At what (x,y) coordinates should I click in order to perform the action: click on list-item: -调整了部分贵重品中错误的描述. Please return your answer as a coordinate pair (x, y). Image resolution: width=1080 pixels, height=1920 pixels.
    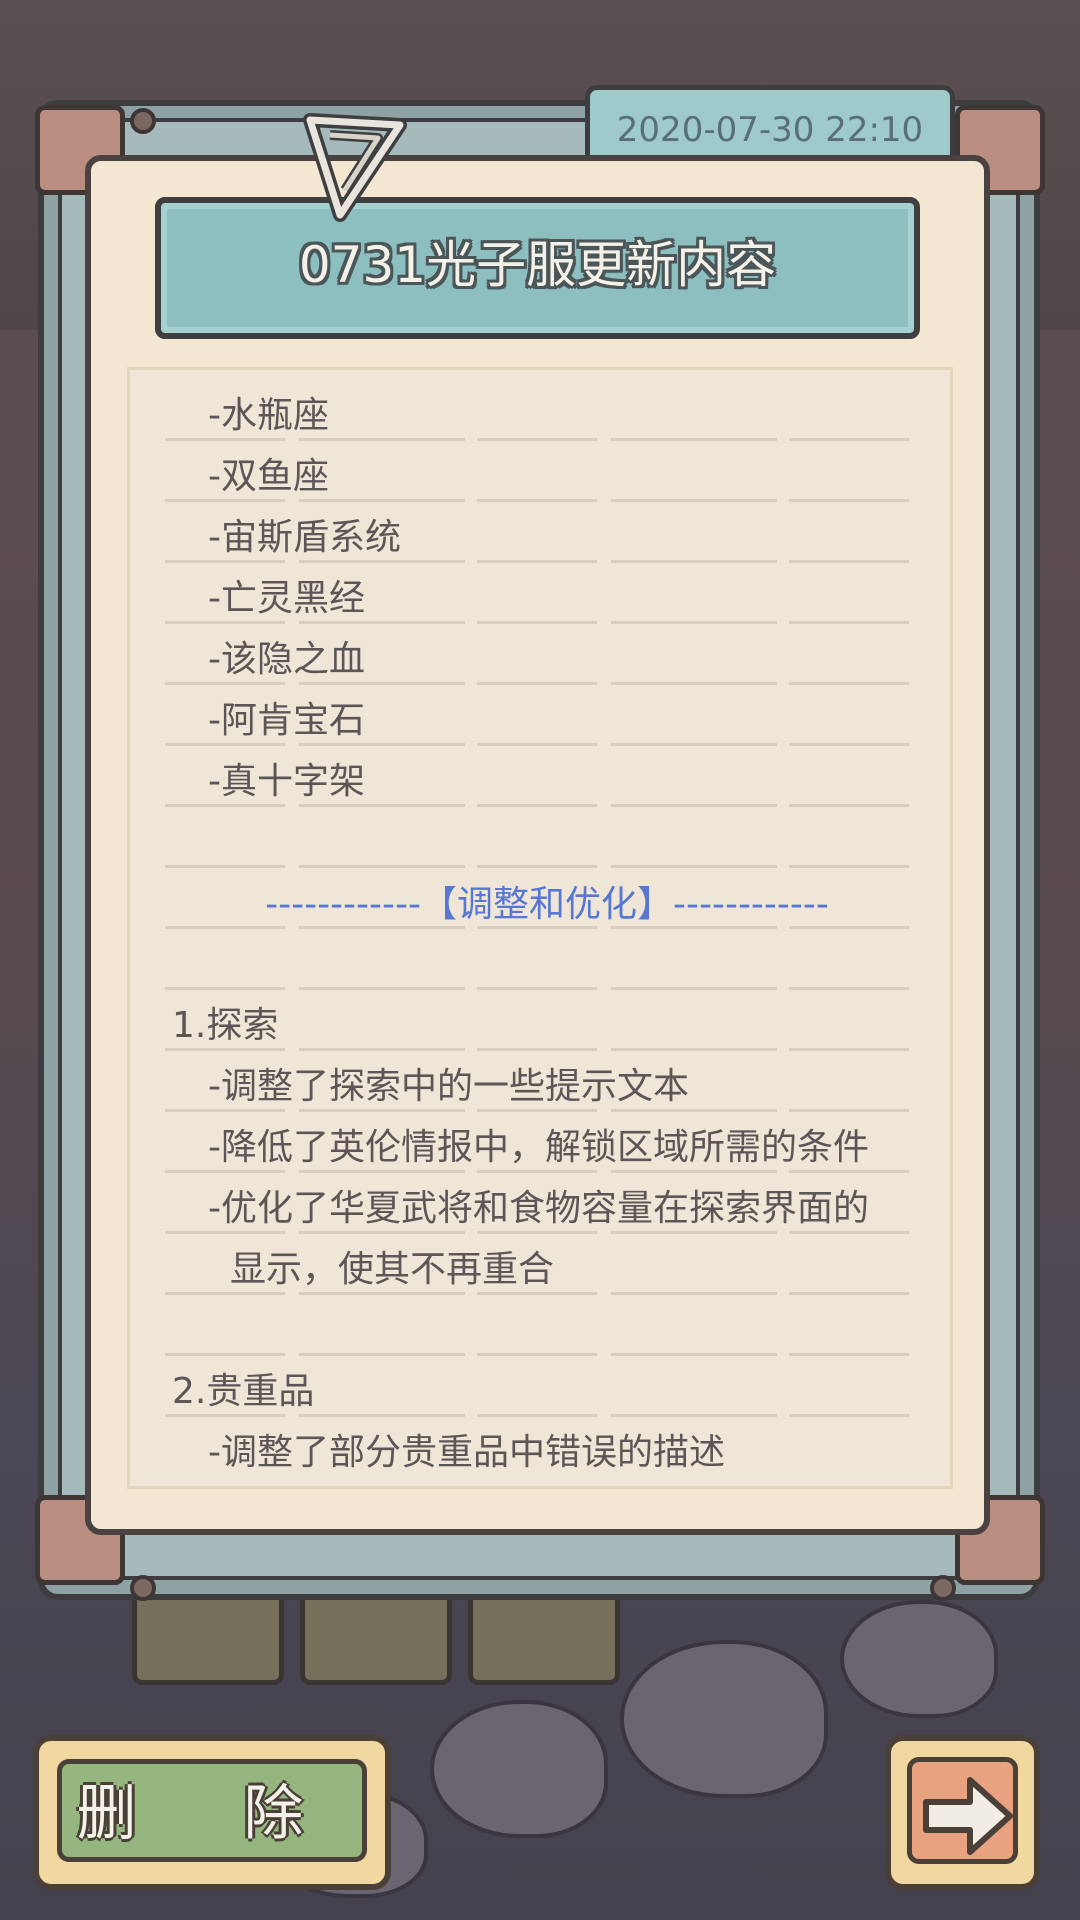
    Looking at the image, I should click on (466, 1452).